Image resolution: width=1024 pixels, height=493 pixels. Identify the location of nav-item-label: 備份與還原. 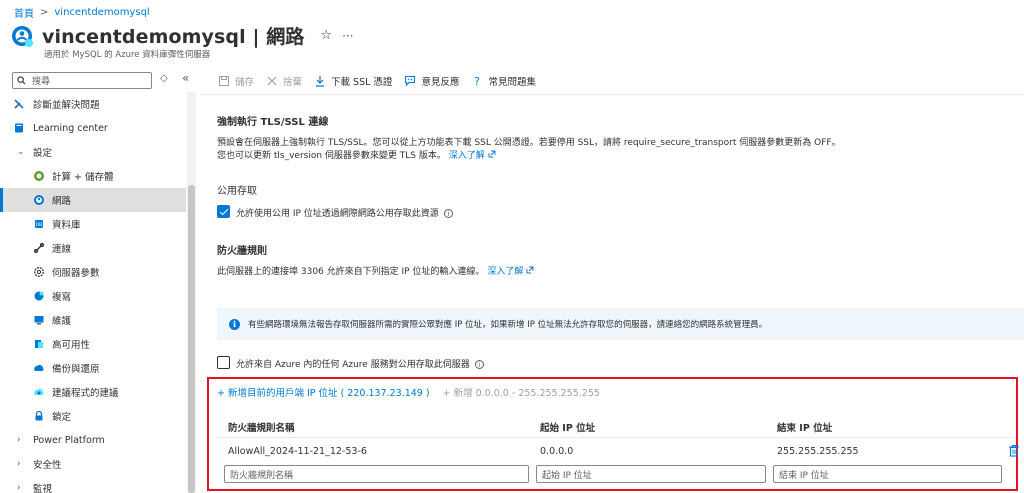
(76, 369).